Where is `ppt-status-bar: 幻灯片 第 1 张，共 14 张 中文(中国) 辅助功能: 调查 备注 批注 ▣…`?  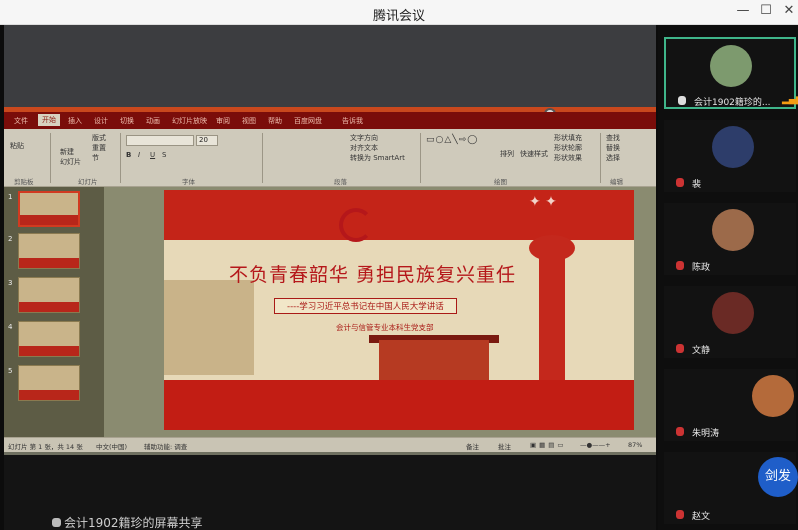
ppt-status-bar: 幻灯片 第 1 张，共 14 张 中文(中国) 辅助功能: 调查 备注 批注 ▣… is located at coordinates (330, 444).